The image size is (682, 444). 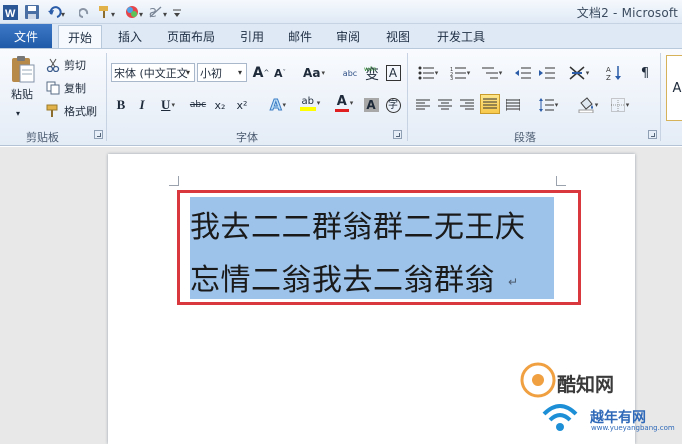 What do you see at coordinates (23, 69) in the screenshot?
I see `paste-icon` at bounding box center [23, 69].